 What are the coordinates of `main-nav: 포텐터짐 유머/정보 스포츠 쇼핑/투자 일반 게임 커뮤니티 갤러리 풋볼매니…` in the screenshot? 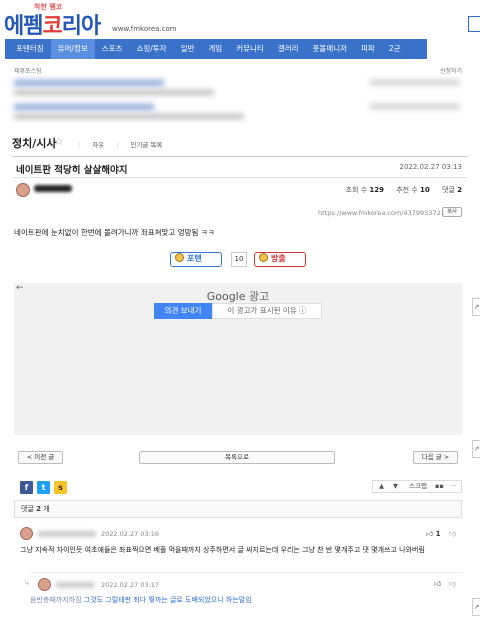 It's located at (216, 49).